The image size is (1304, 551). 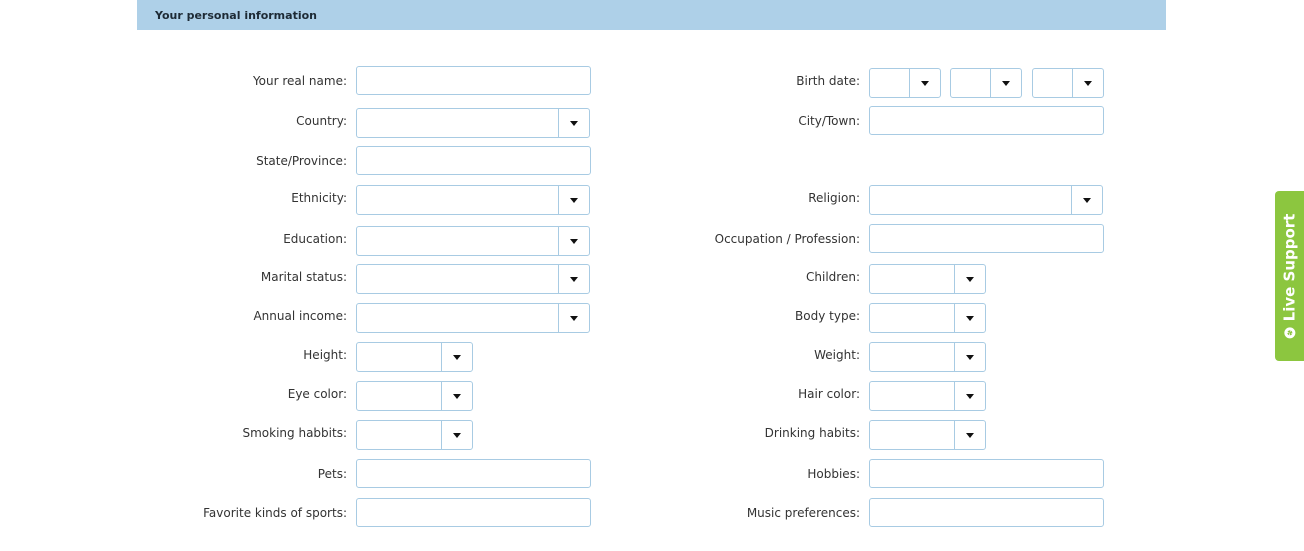 I want to click on body-type-dropdown-button, so click(x=969, y=318).